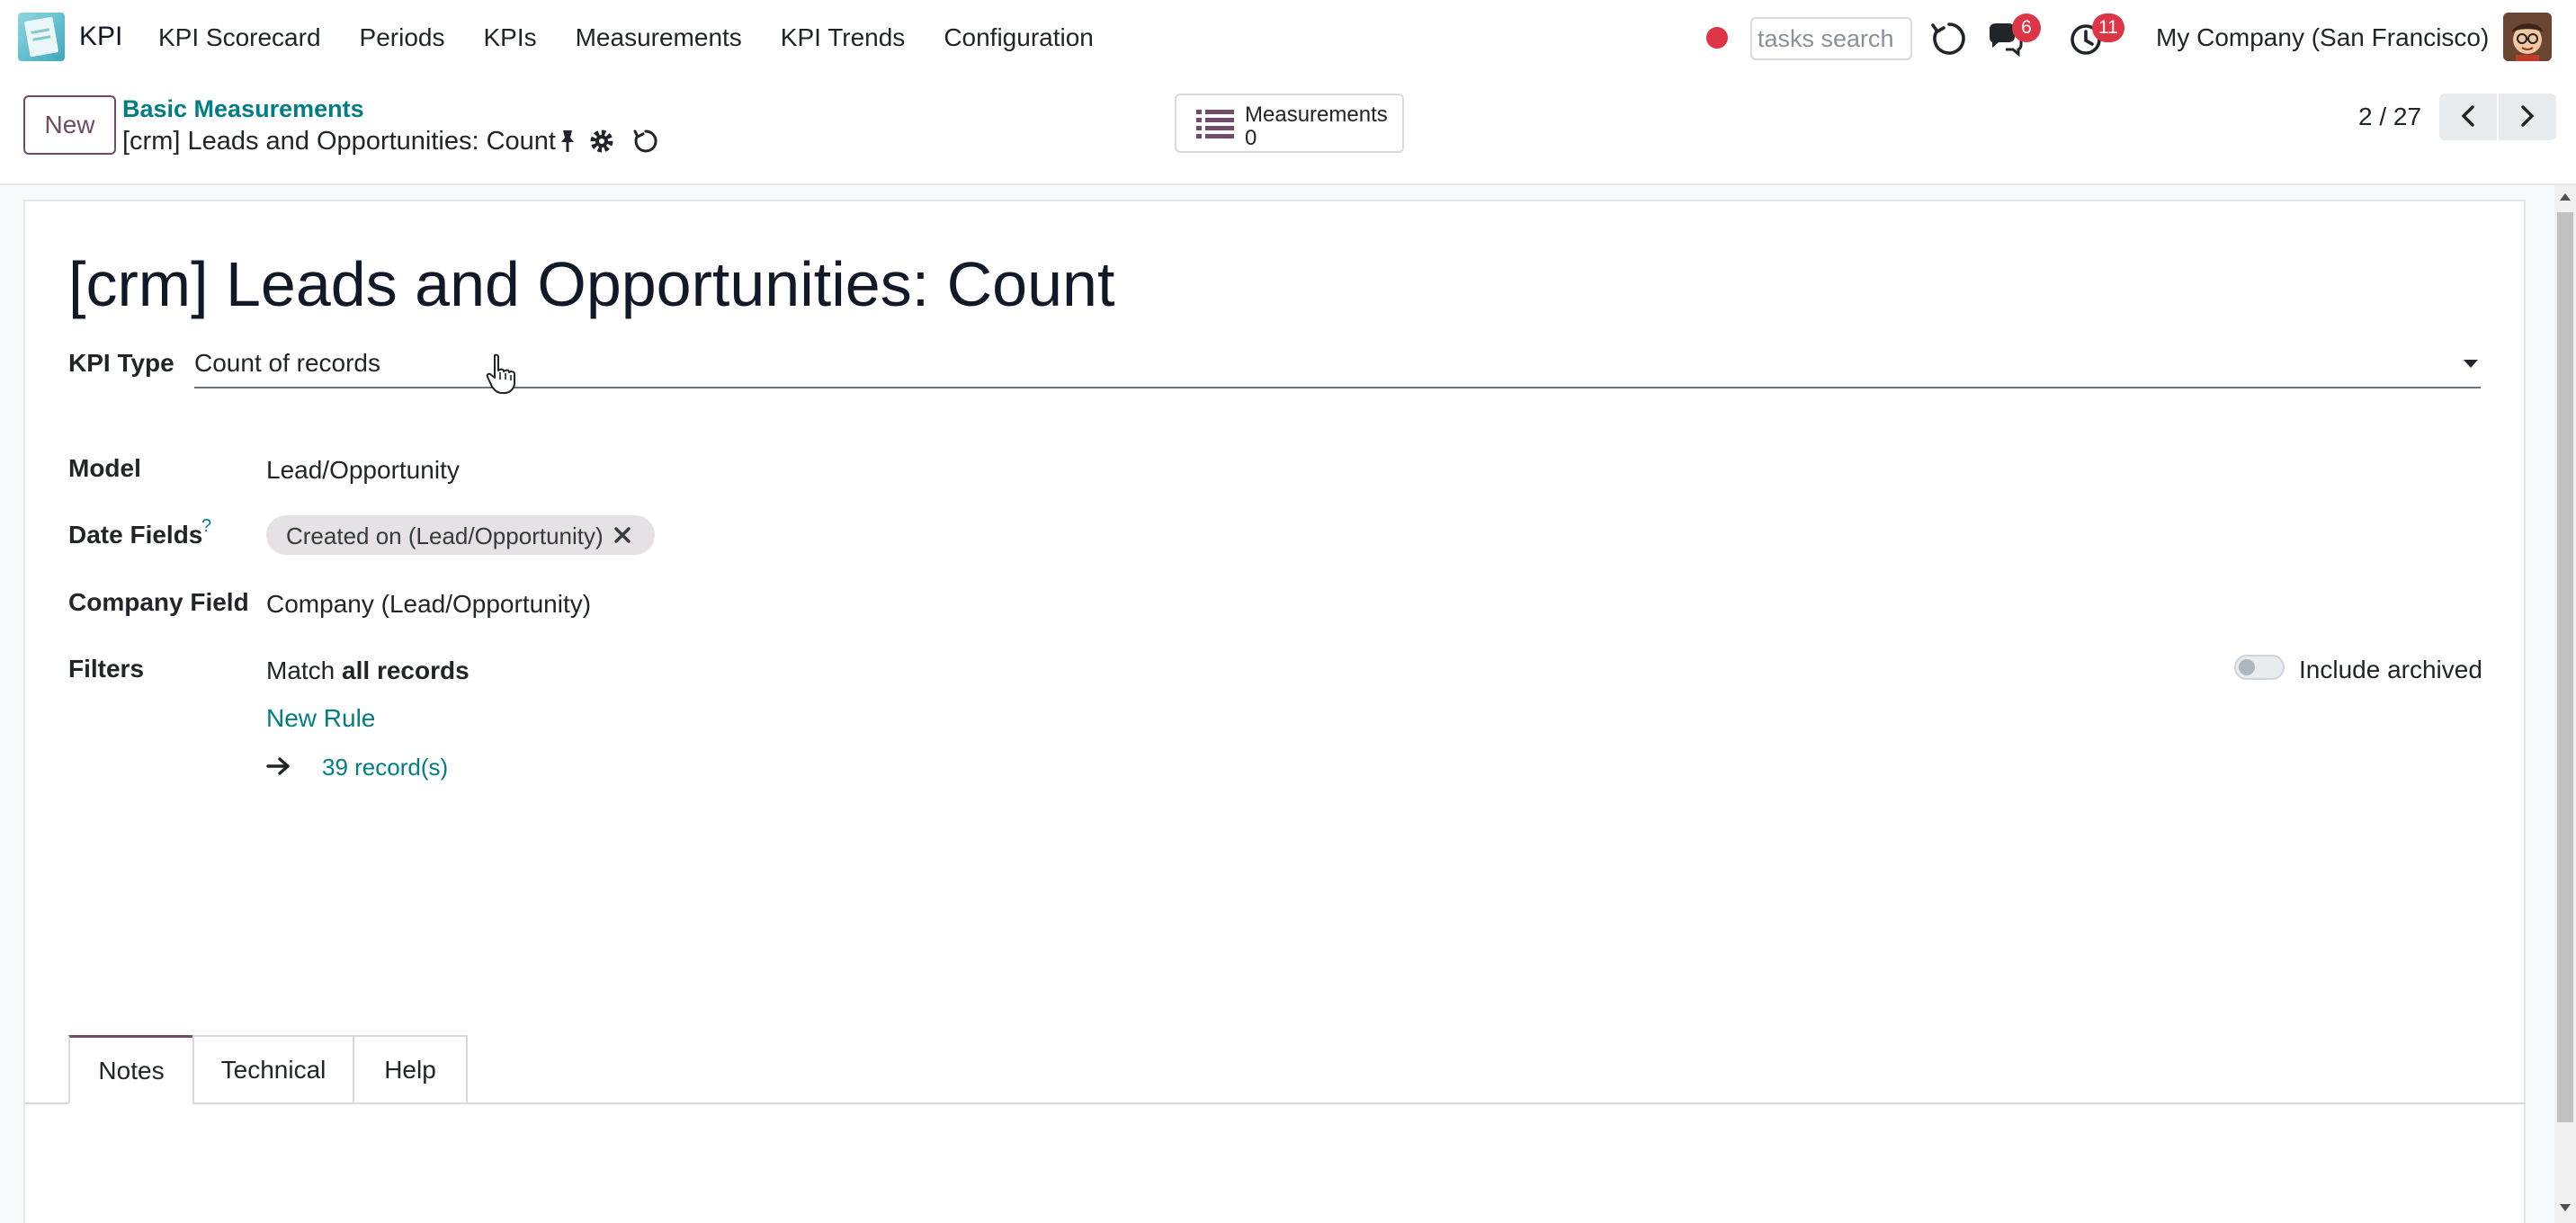  What do you see at coordinates (645, 141) in the screenshot?
I see `discard-changes-icon` at bounding box center [645, 141].